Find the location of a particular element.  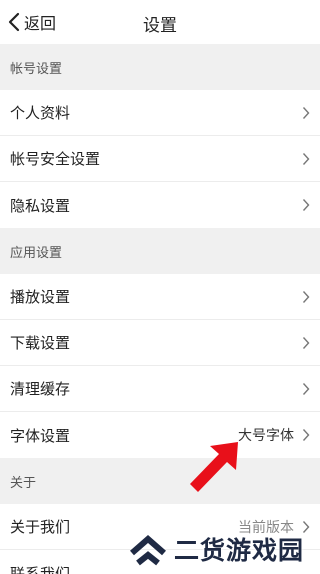

settings-row-font: 字体设置 大号字体 is located at coordinates (160, 435).